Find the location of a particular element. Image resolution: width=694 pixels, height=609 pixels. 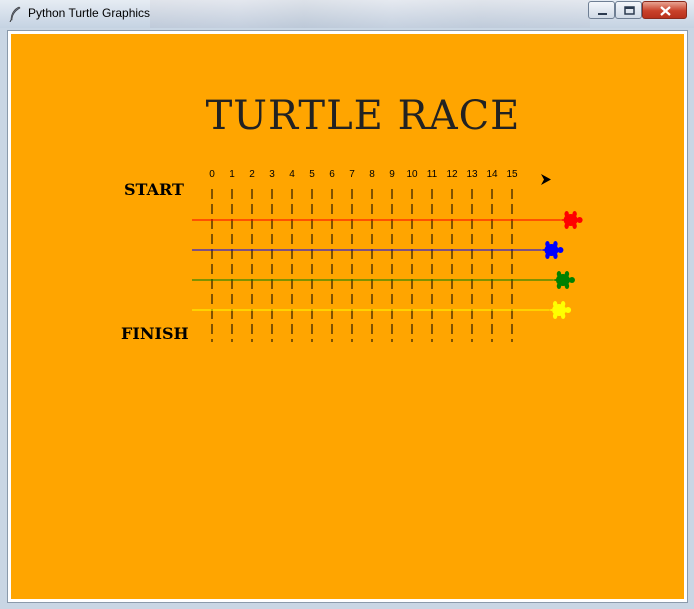

maximize-icon is located at coordinates (629, 10).